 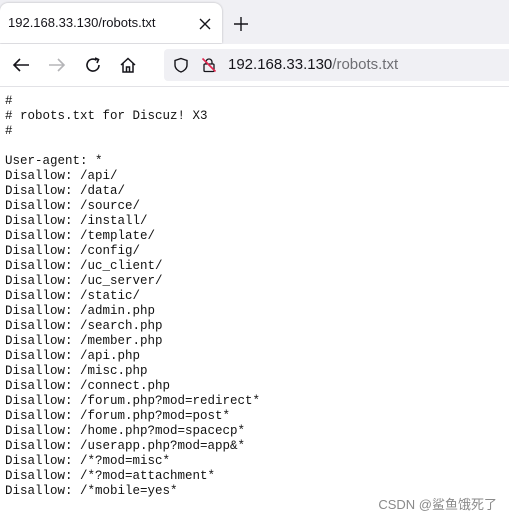 I want to click on content-line: Disallow: /misc.php, so click(x=76, y=371).